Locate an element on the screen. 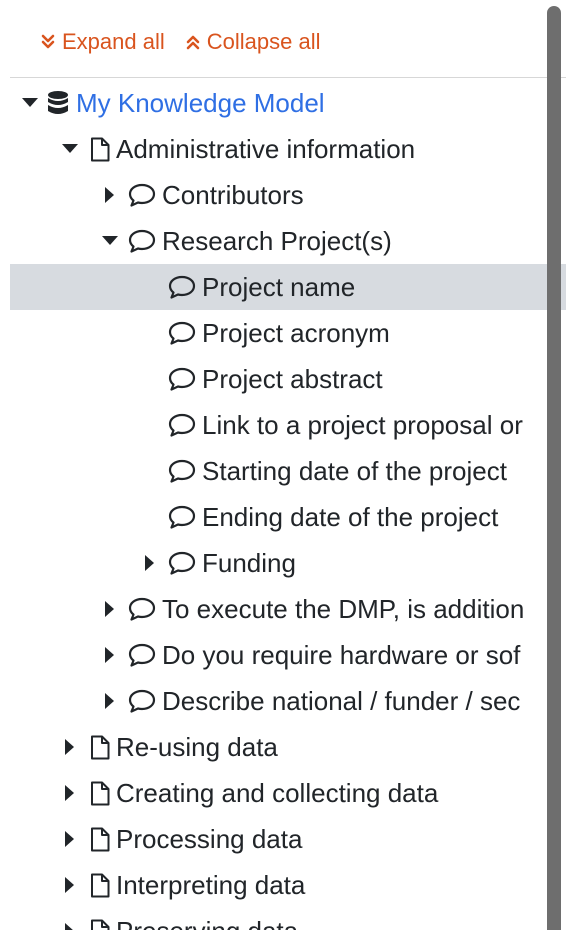 The width and height of the screenshot is (569, 930). tree-item-label: Project name is located at coordinates (279, 286).